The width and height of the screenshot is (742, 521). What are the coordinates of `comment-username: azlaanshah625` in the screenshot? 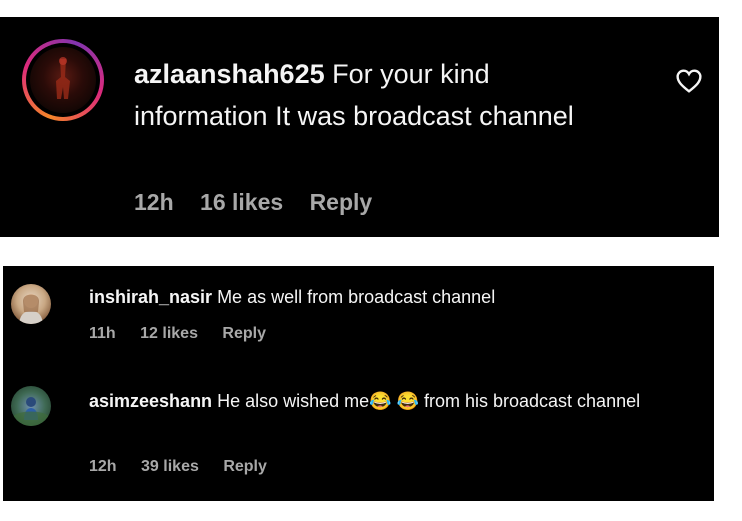 It's located at (229, 74).